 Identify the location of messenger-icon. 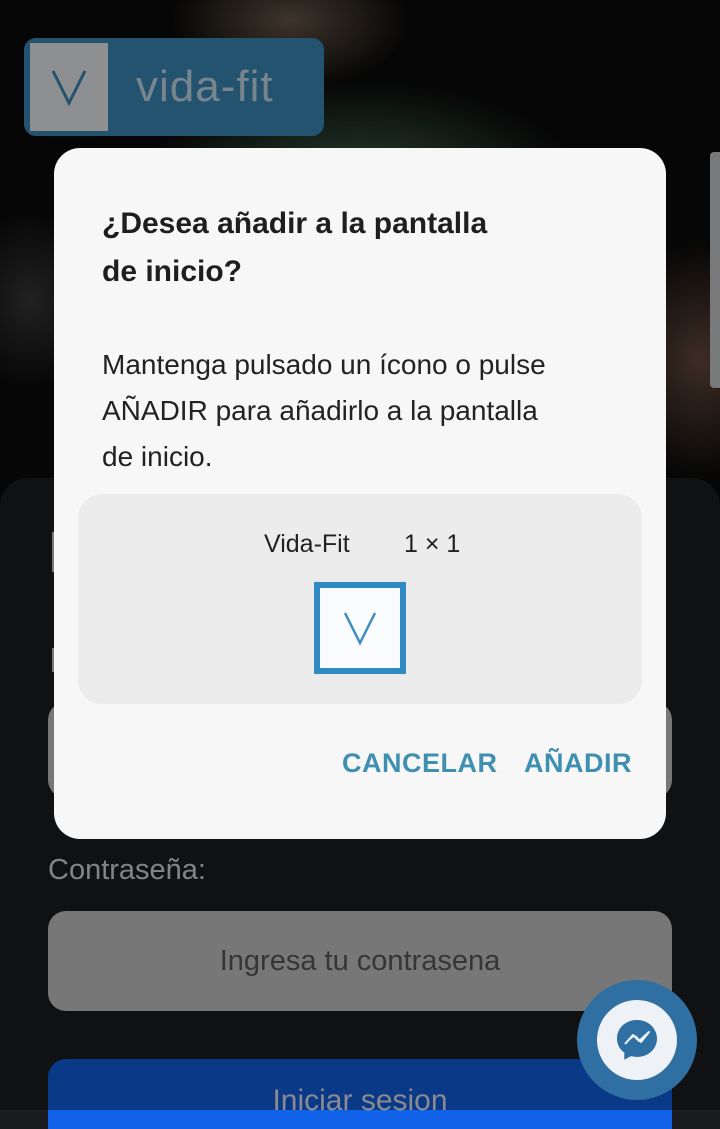
(637, 1040).